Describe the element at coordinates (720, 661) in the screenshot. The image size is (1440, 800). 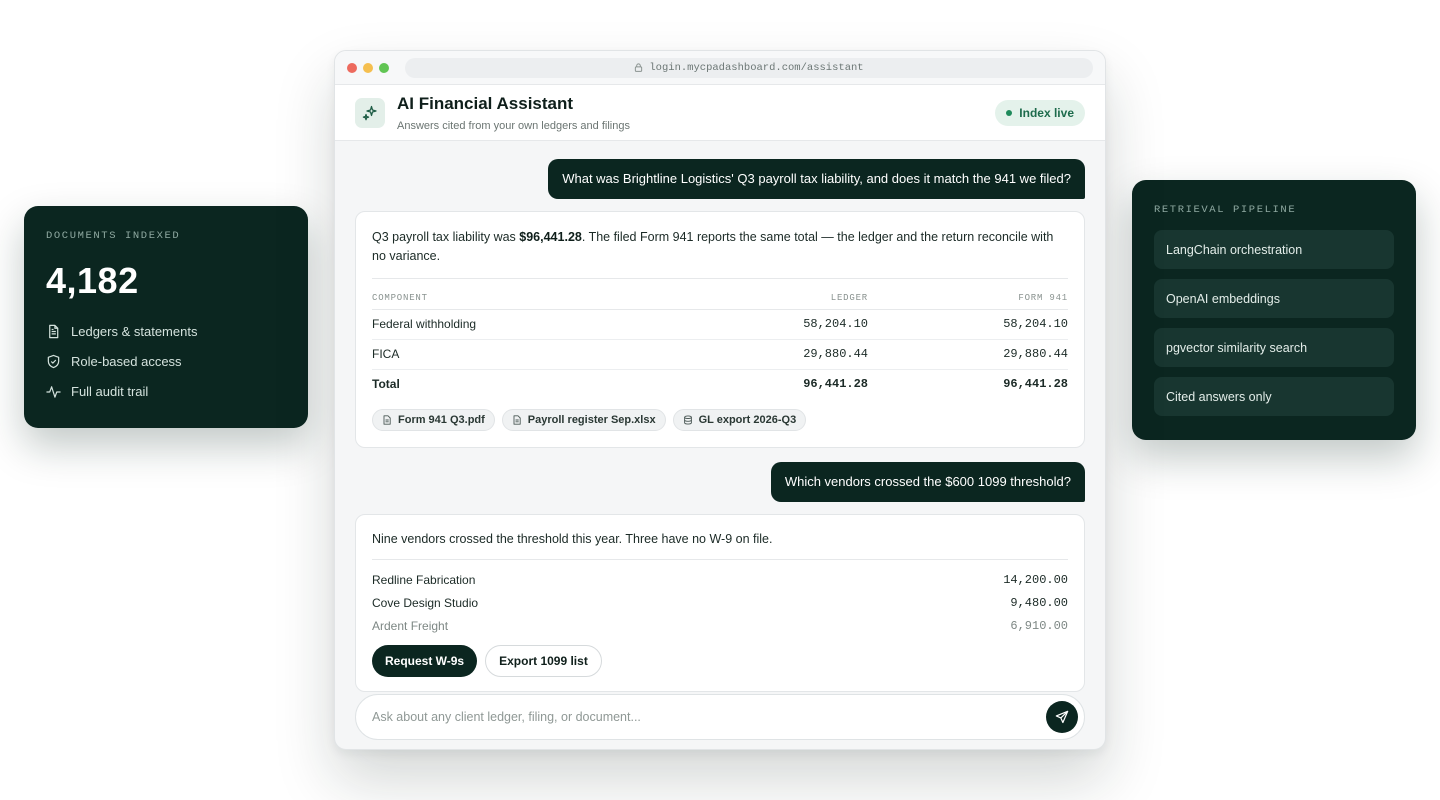
I see `answer-actions: Request W-9s Export 1099 list` at that location.